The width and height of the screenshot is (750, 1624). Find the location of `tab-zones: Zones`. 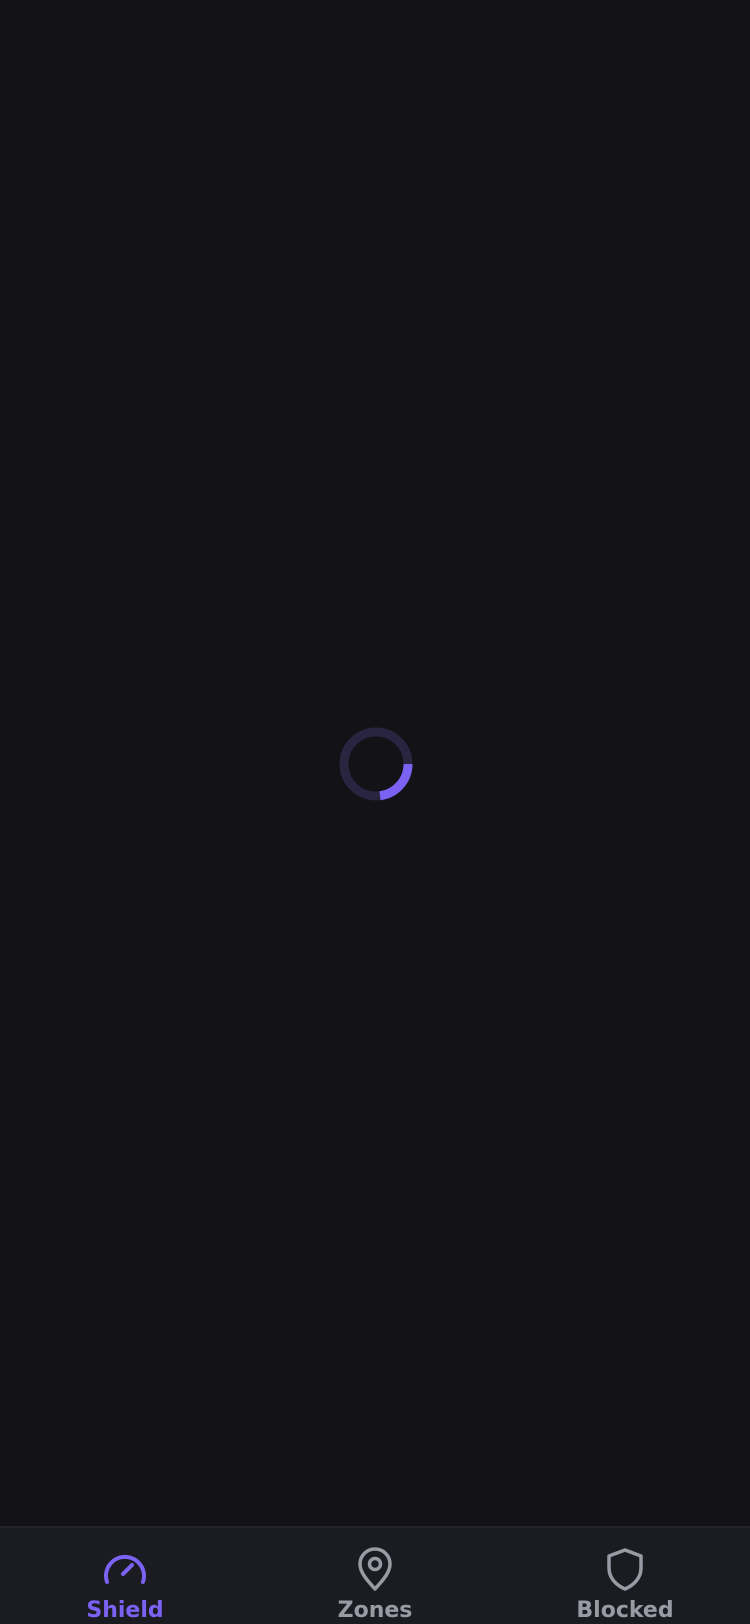

tab-zones: Zones is located at coordinates (375, 1576).